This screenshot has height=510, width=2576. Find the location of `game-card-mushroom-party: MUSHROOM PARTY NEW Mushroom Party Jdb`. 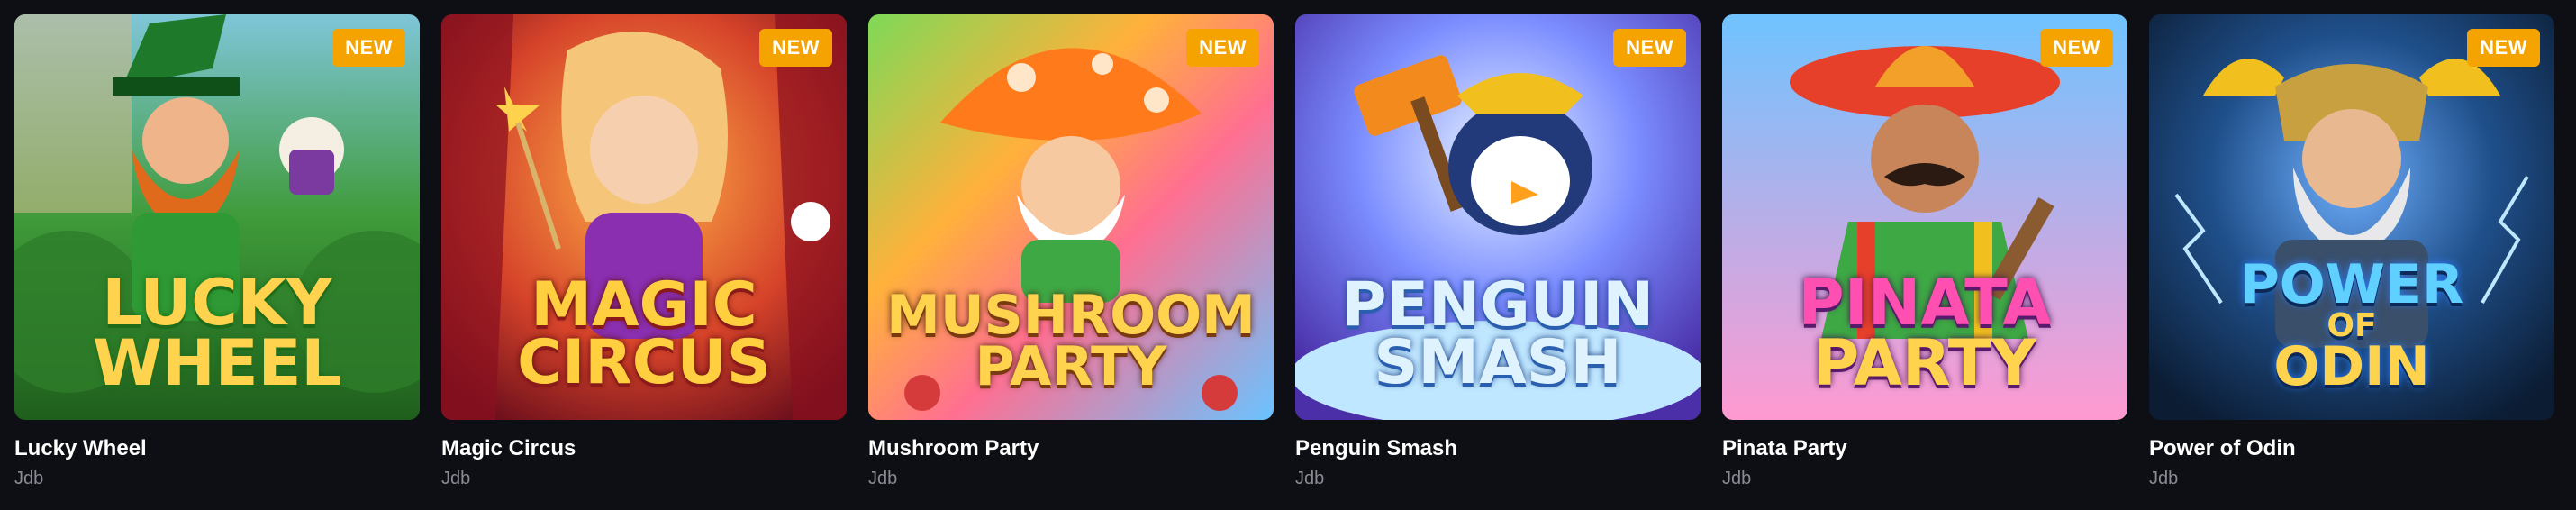

game-card-mushroom-party: MUSHROOM PARTY NEW Mushroom Party Jdb is located at coordinates (1071, 251).